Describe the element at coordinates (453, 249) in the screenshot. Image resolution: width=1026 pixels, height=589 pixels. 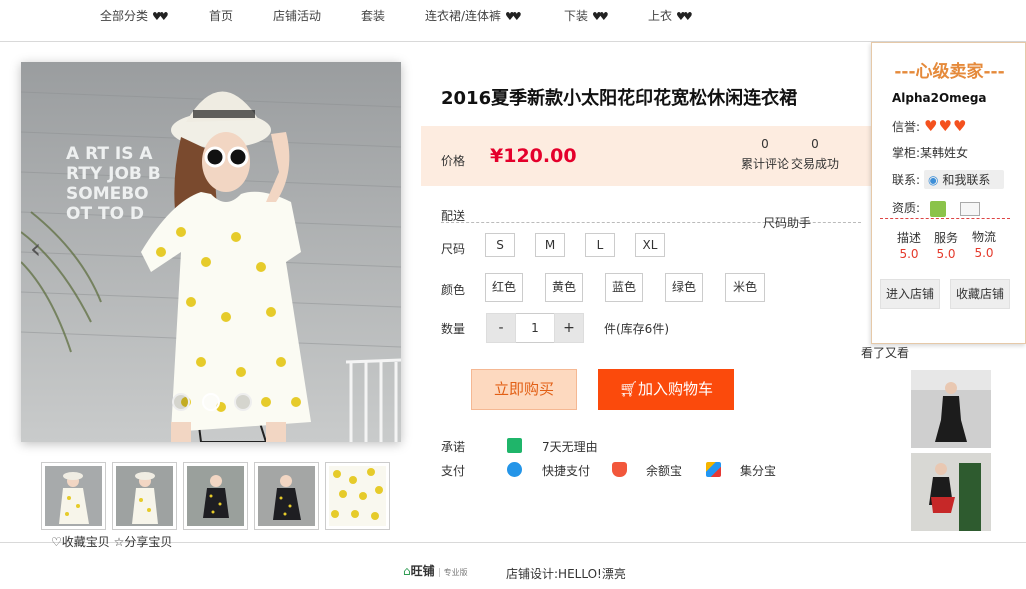
I see `size-label: 尺码` at that location.